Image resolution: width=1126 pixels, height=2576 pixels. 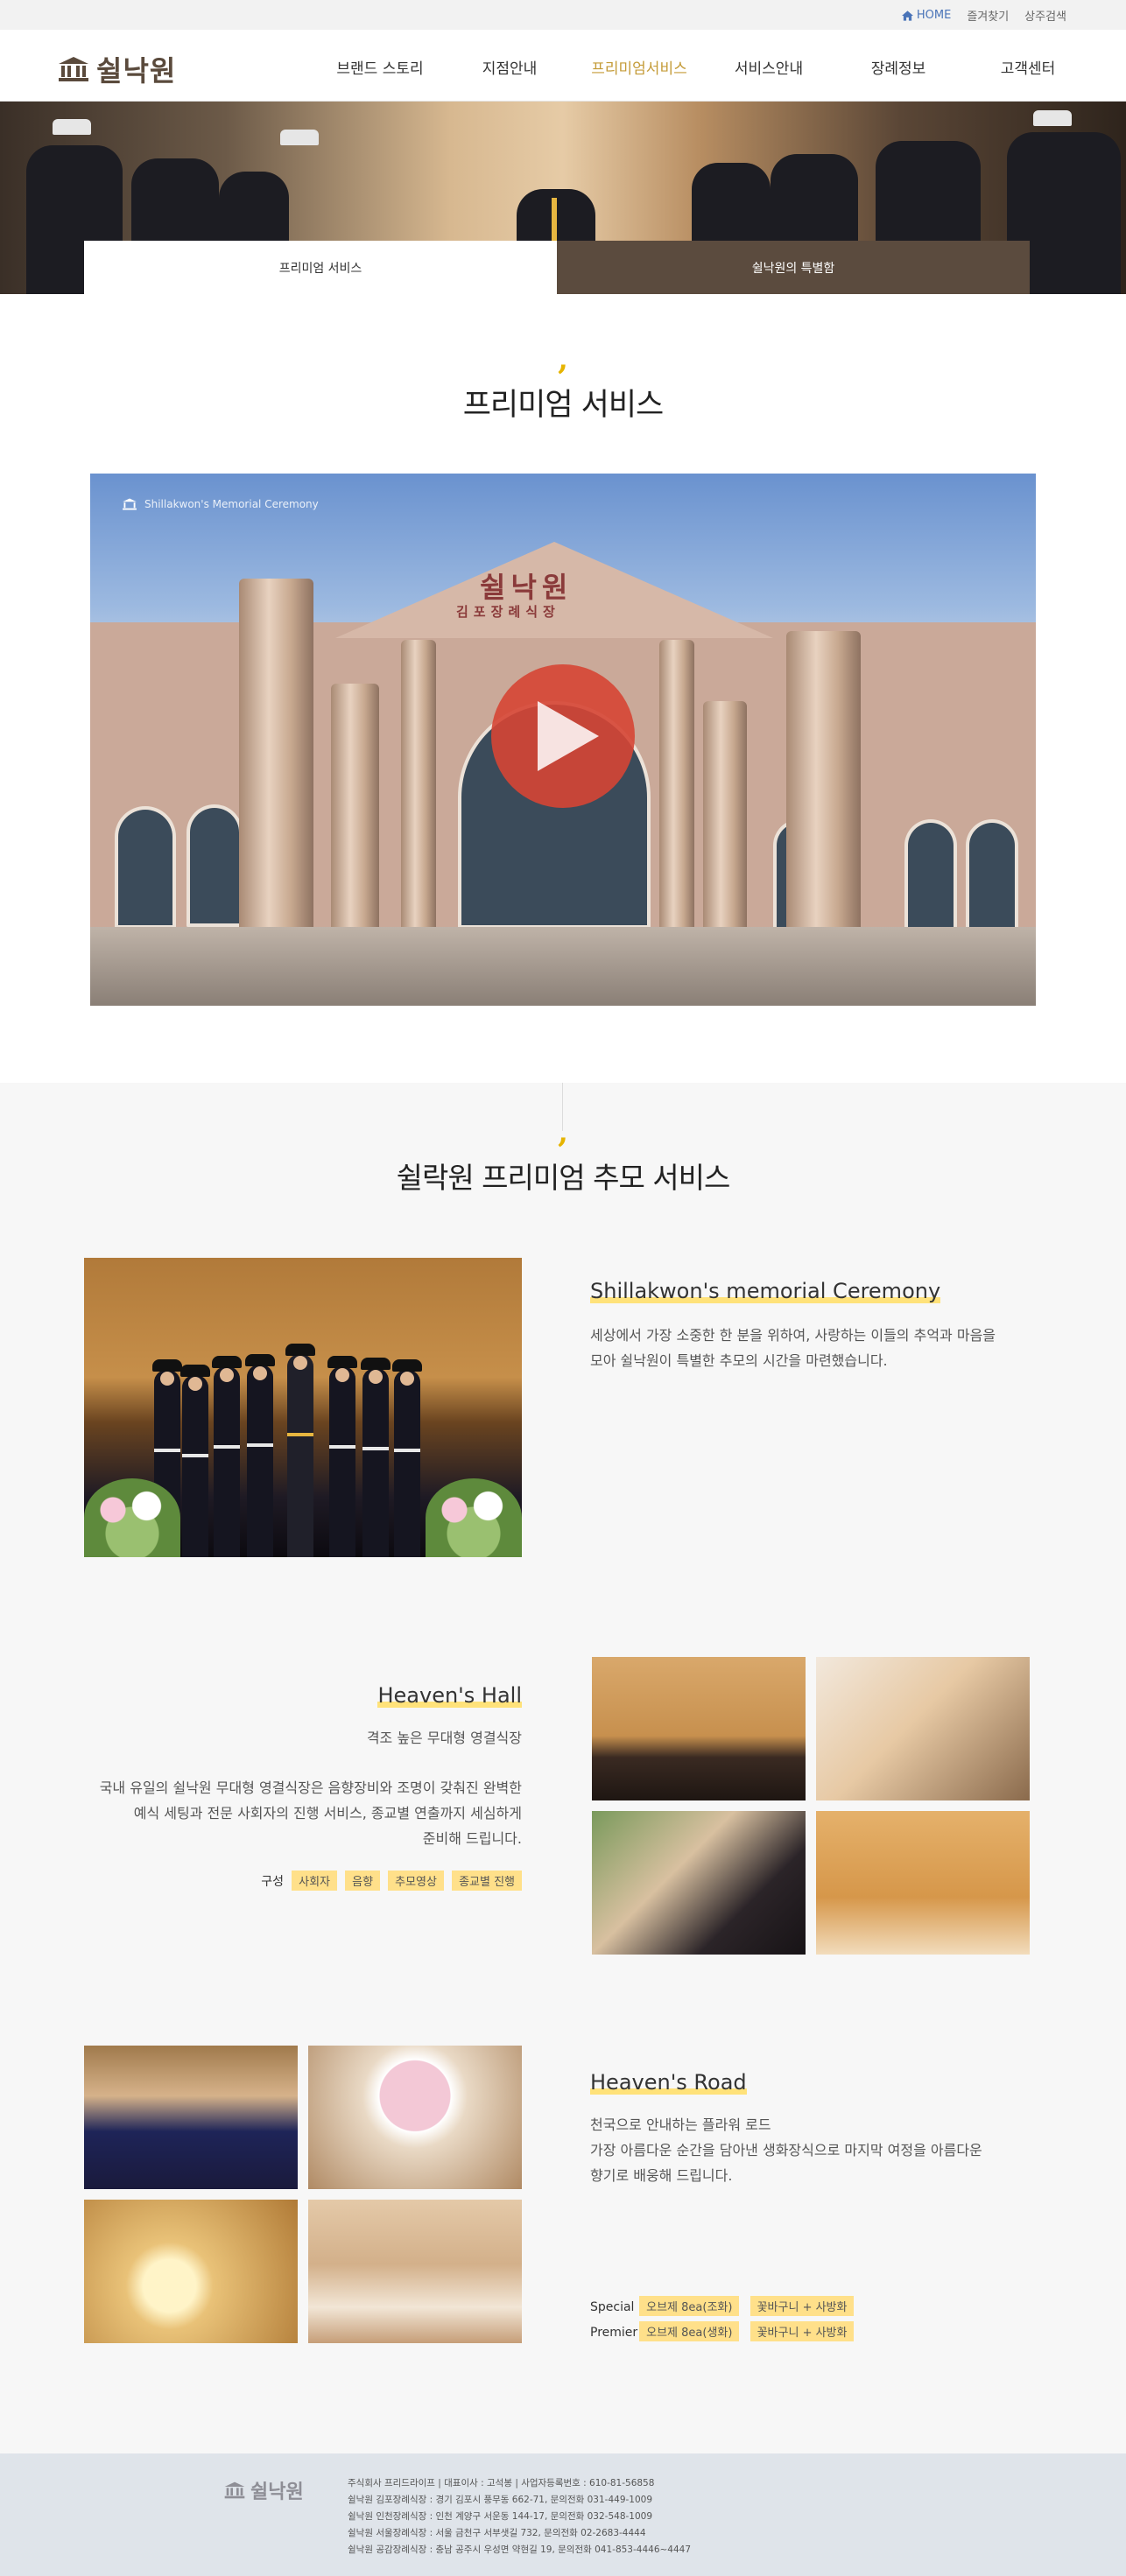 I want to click on tag-memorial-video: 추모영상, so click(x=416, y=1881).